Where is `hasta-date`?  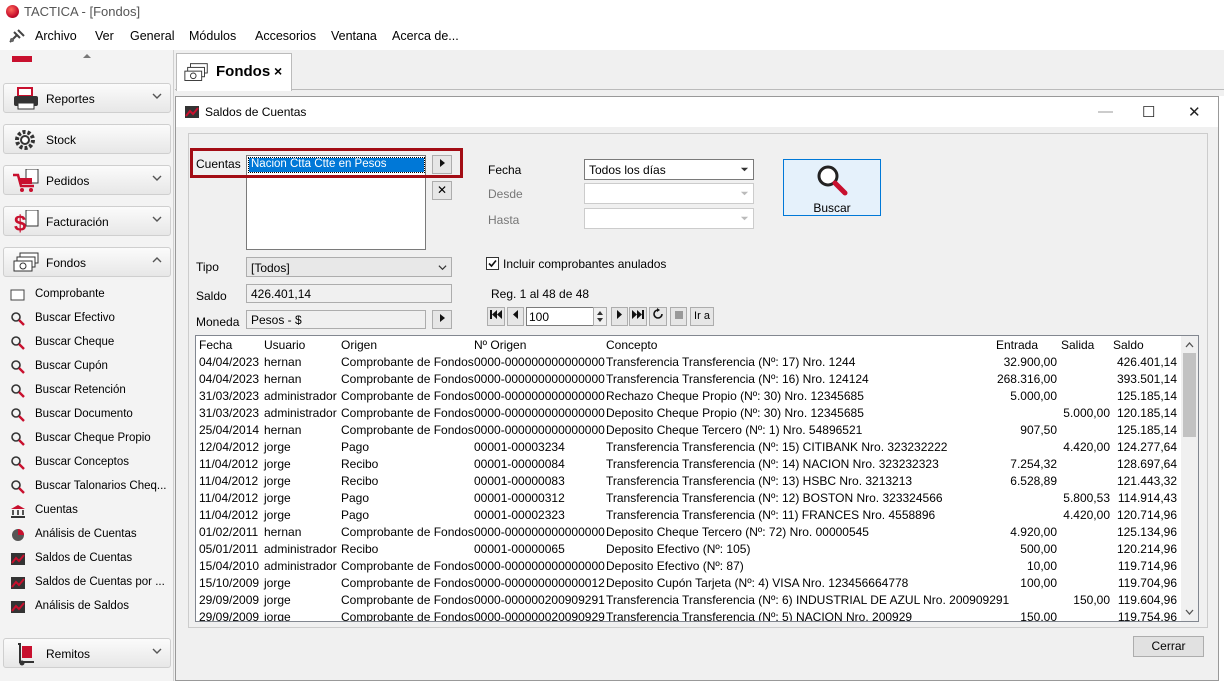 hasta-date is located at coordinates (669, 218).